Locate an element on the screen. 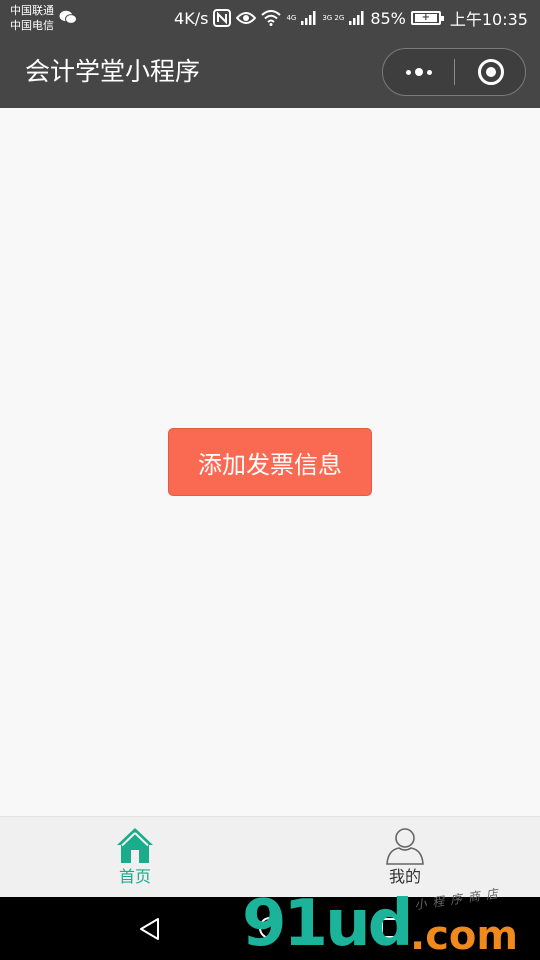 This screenshot has height=960, width=540. tab-home-label: 首页 is located at coordinates (134, 876).